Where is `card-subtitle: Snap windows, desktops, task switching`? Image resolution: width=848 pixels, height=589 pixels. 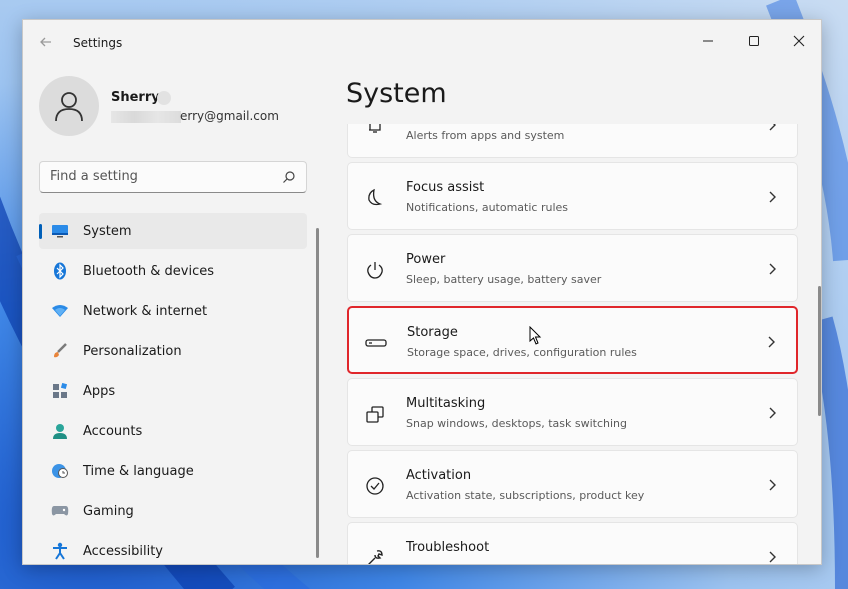 card-subtitle: Snap windows, desktops, task switching is located at coordinates (517, 423).